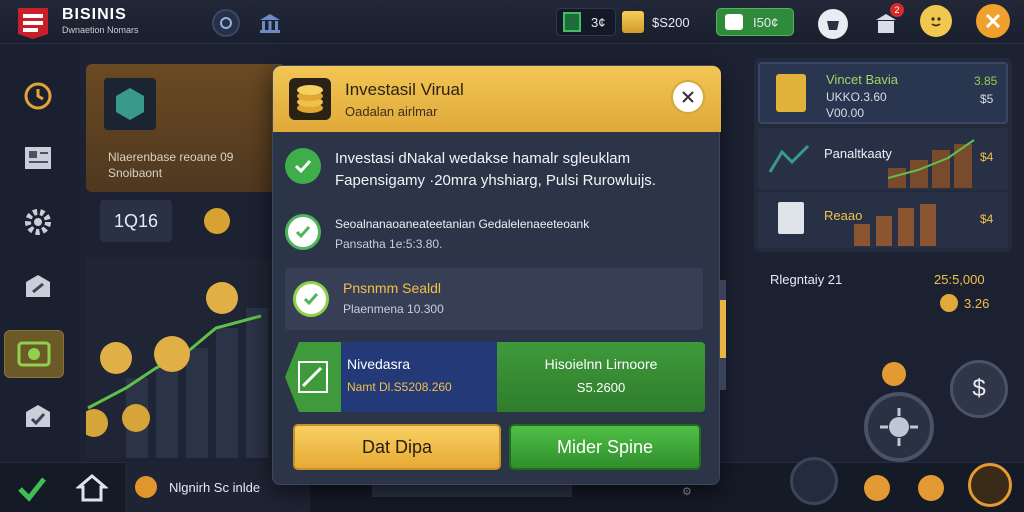 This screenshot has width=1024, height=512. What do you see at coordinates (389, 244) in the screenshot?
I see `info-row-2-line2: Pansatha 1e:5:3.80.` at bounding box center [389, 244].